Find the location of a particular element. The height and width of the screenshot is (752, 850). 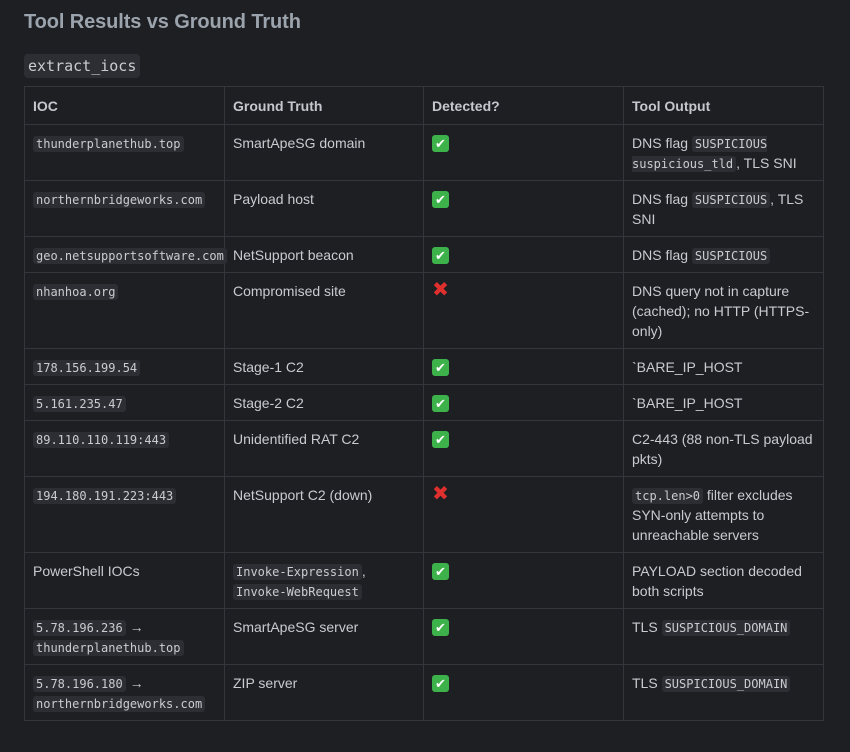

cell-ground-truth: NetSupport beacon is located at coordinates (324, 254).